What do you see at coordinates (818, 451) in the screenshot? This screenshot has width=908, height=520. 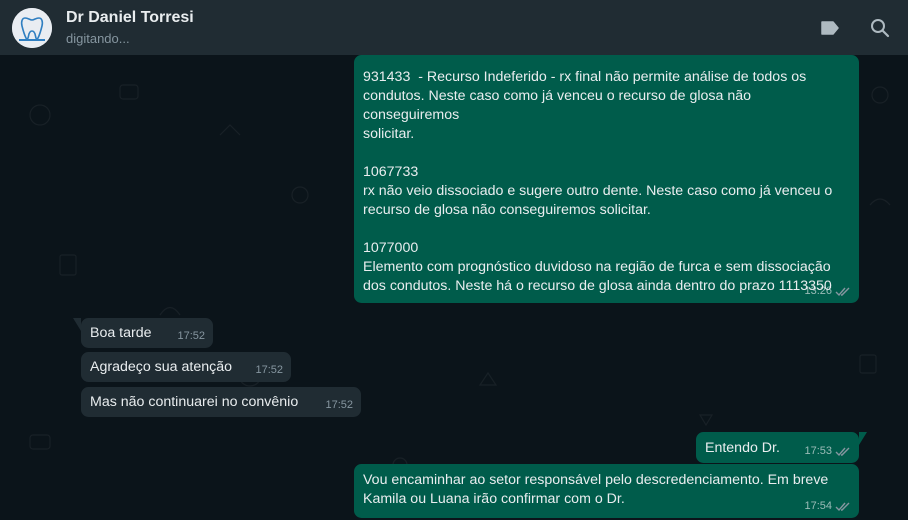 I see `message-time: 17:53` at bounding box center [818, 451].